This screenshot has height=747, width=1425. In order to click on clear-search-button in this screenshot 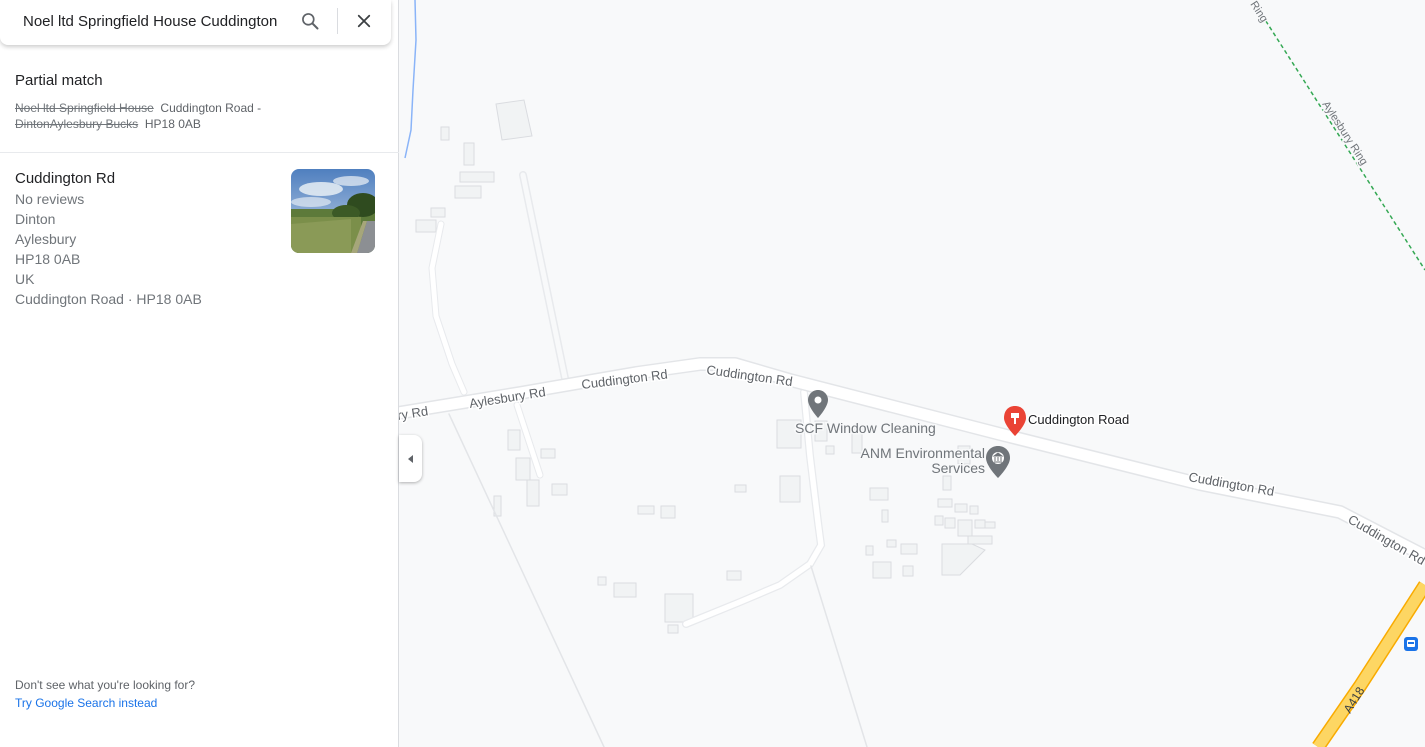, I will do `click(364, 21)`.